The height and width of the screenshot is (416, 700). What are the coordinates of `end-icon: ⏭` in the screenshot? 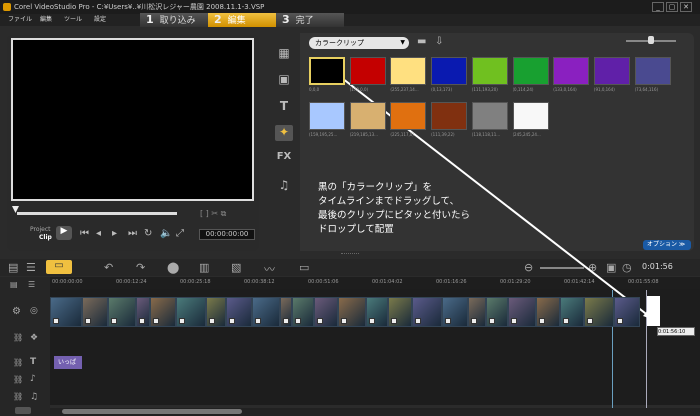 It's located at (132, 233).